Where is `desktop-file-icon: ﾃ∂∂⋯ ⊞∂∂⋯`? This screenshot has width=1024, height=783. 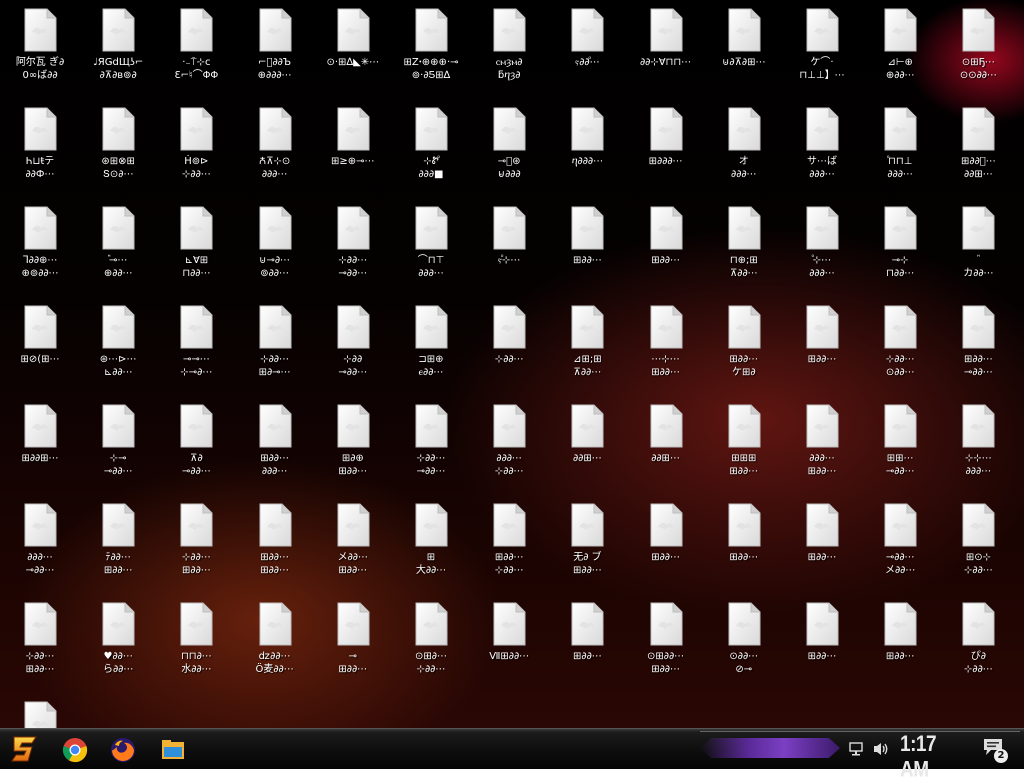
desktop-file-icon: ﾃ∂∂⋯ ⊞∂∂⋯ is located at coordinates (118, 539).